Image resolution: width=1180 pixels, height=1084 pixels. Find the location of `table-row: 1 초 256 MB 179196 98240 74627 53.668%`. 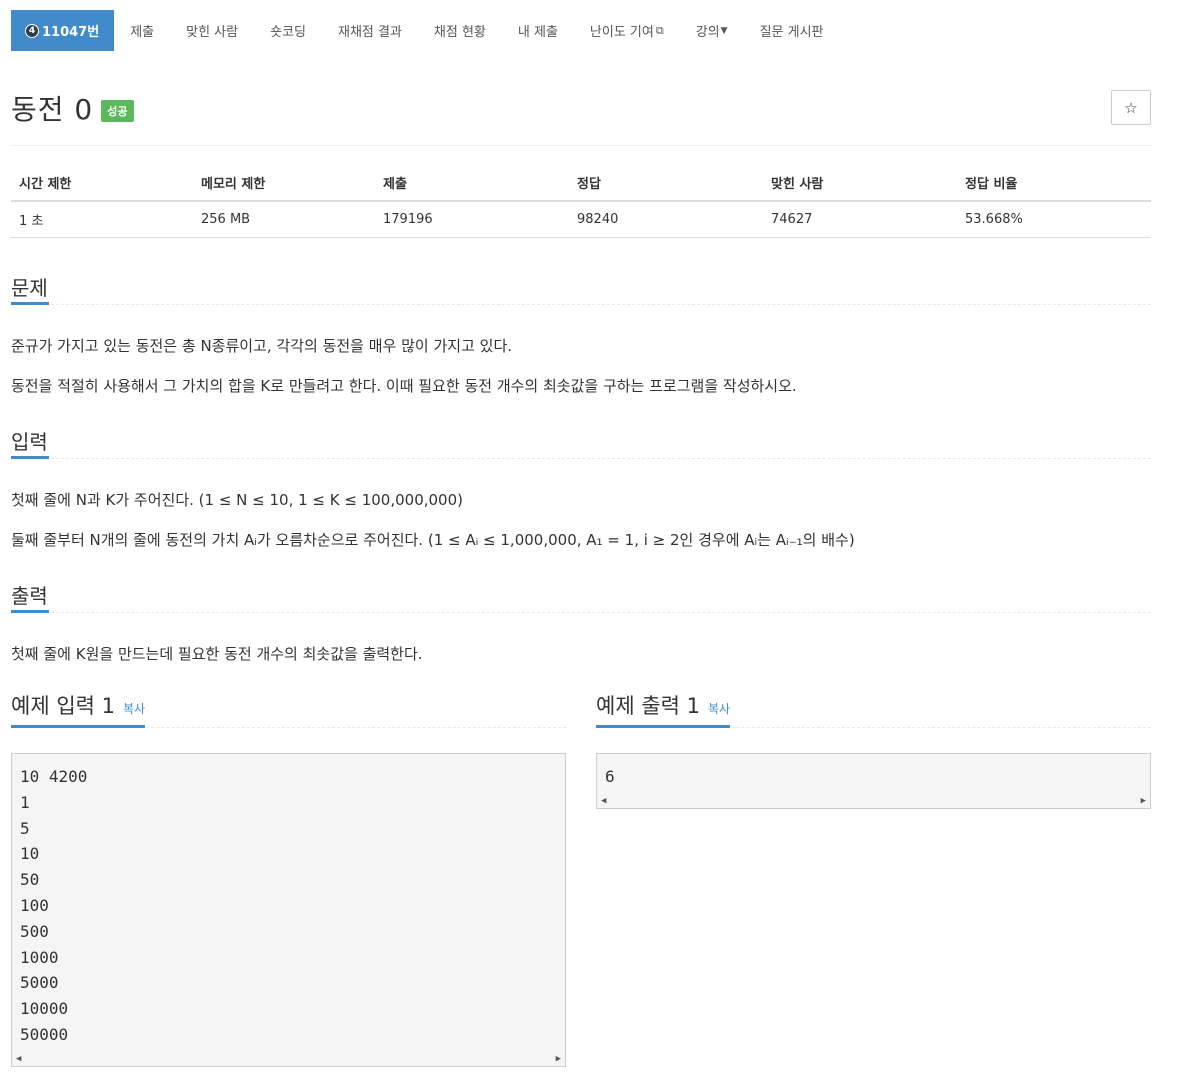

table-row: 1 초 256 MB 179196 98240 74627 53.668% is located at coordinates (581, 219).